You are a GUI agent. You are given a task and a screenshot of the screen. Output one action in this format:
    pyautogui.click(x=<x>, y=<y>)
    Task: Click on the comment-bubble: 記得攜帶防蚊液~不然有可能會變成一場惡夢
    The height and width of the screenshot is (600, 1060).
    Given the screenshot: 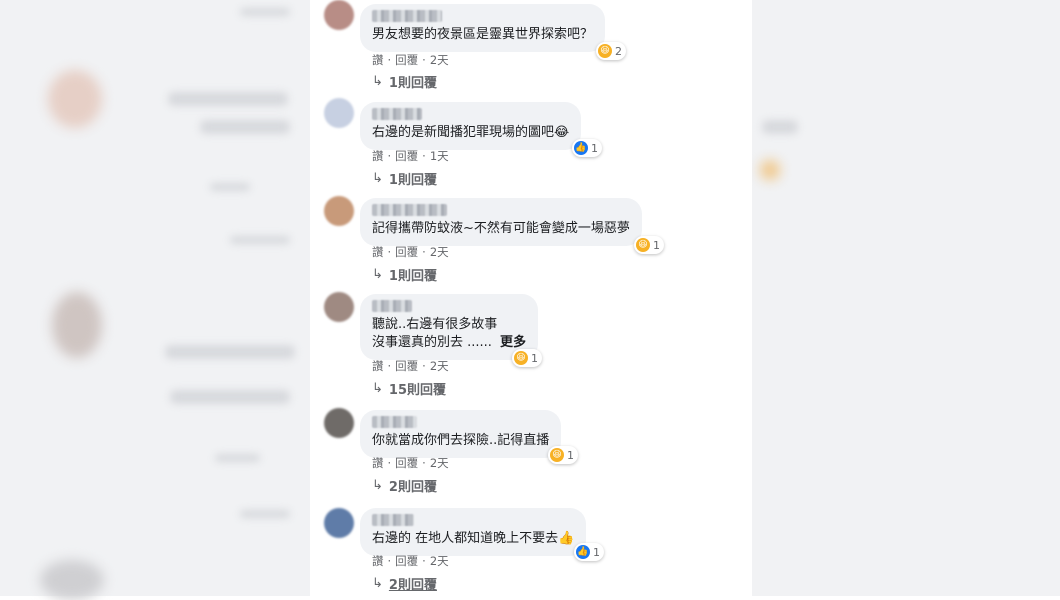 What is the action you would take?
    pyautogui.click(x=501, y=222)
    